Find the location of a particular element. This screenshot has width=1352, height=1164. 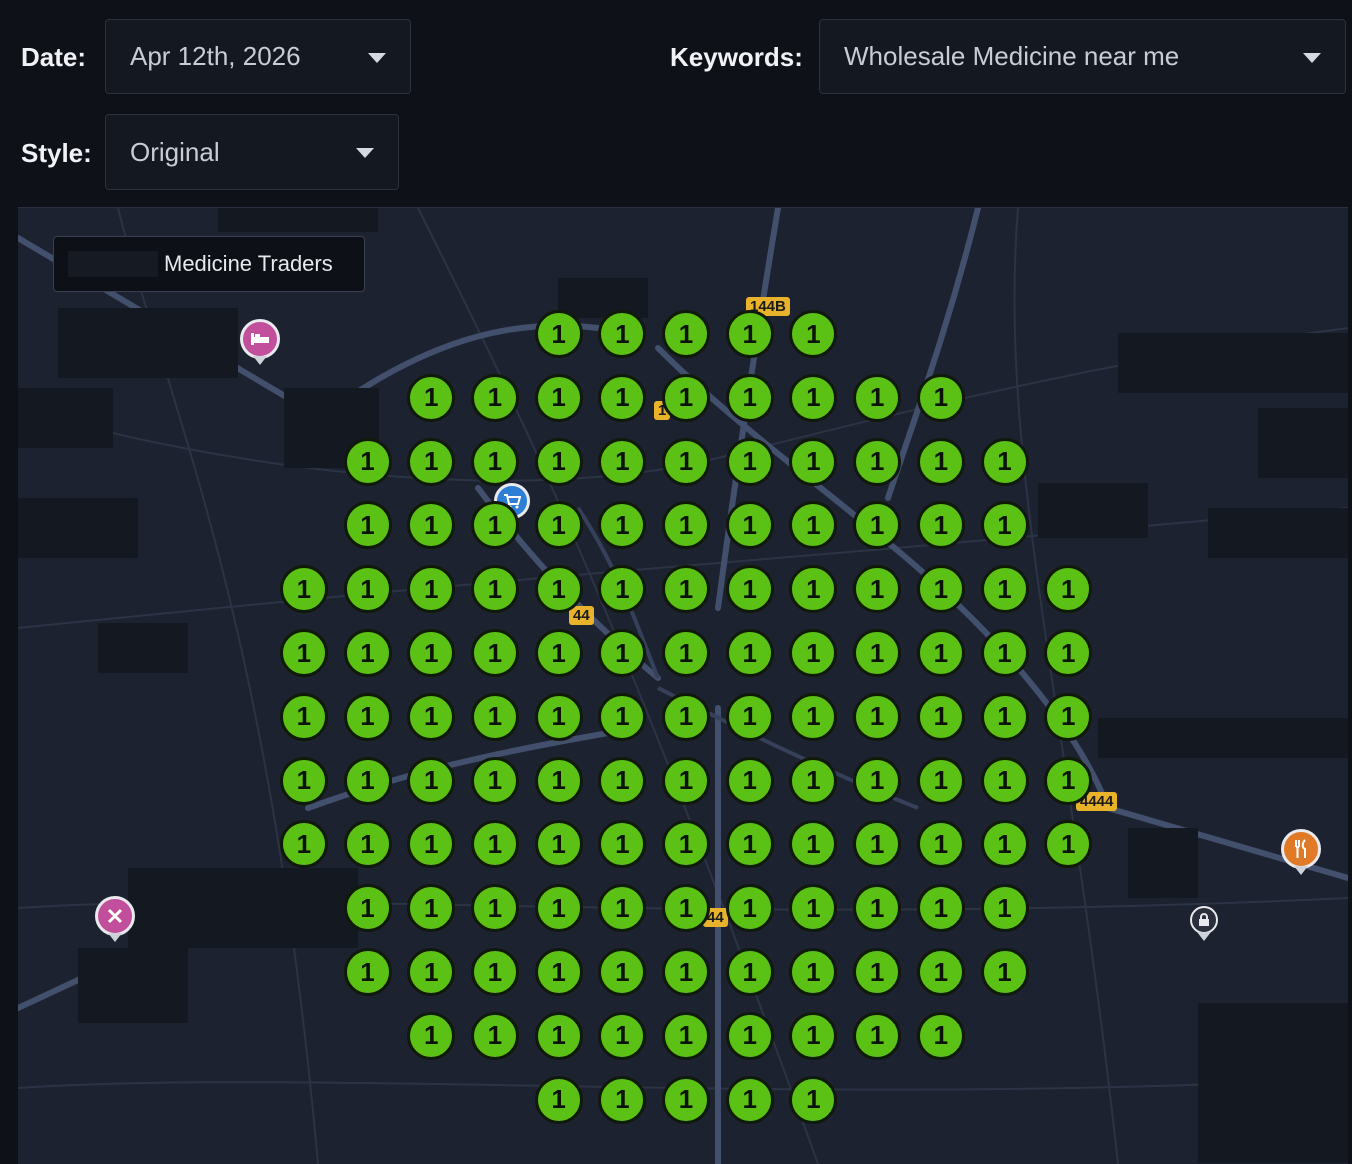

keywords-select: Wholesale Medicine near me is located at coordinates (1082, 56).